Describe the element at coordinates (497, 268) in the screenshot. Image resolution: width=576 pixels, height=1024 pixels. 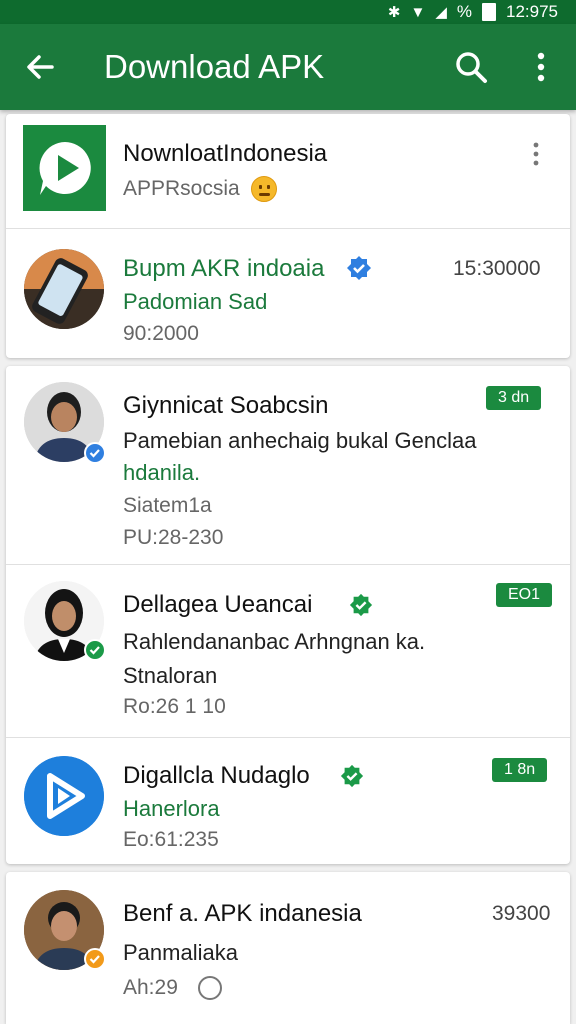
I see `item-time: 15:30000` at that location.